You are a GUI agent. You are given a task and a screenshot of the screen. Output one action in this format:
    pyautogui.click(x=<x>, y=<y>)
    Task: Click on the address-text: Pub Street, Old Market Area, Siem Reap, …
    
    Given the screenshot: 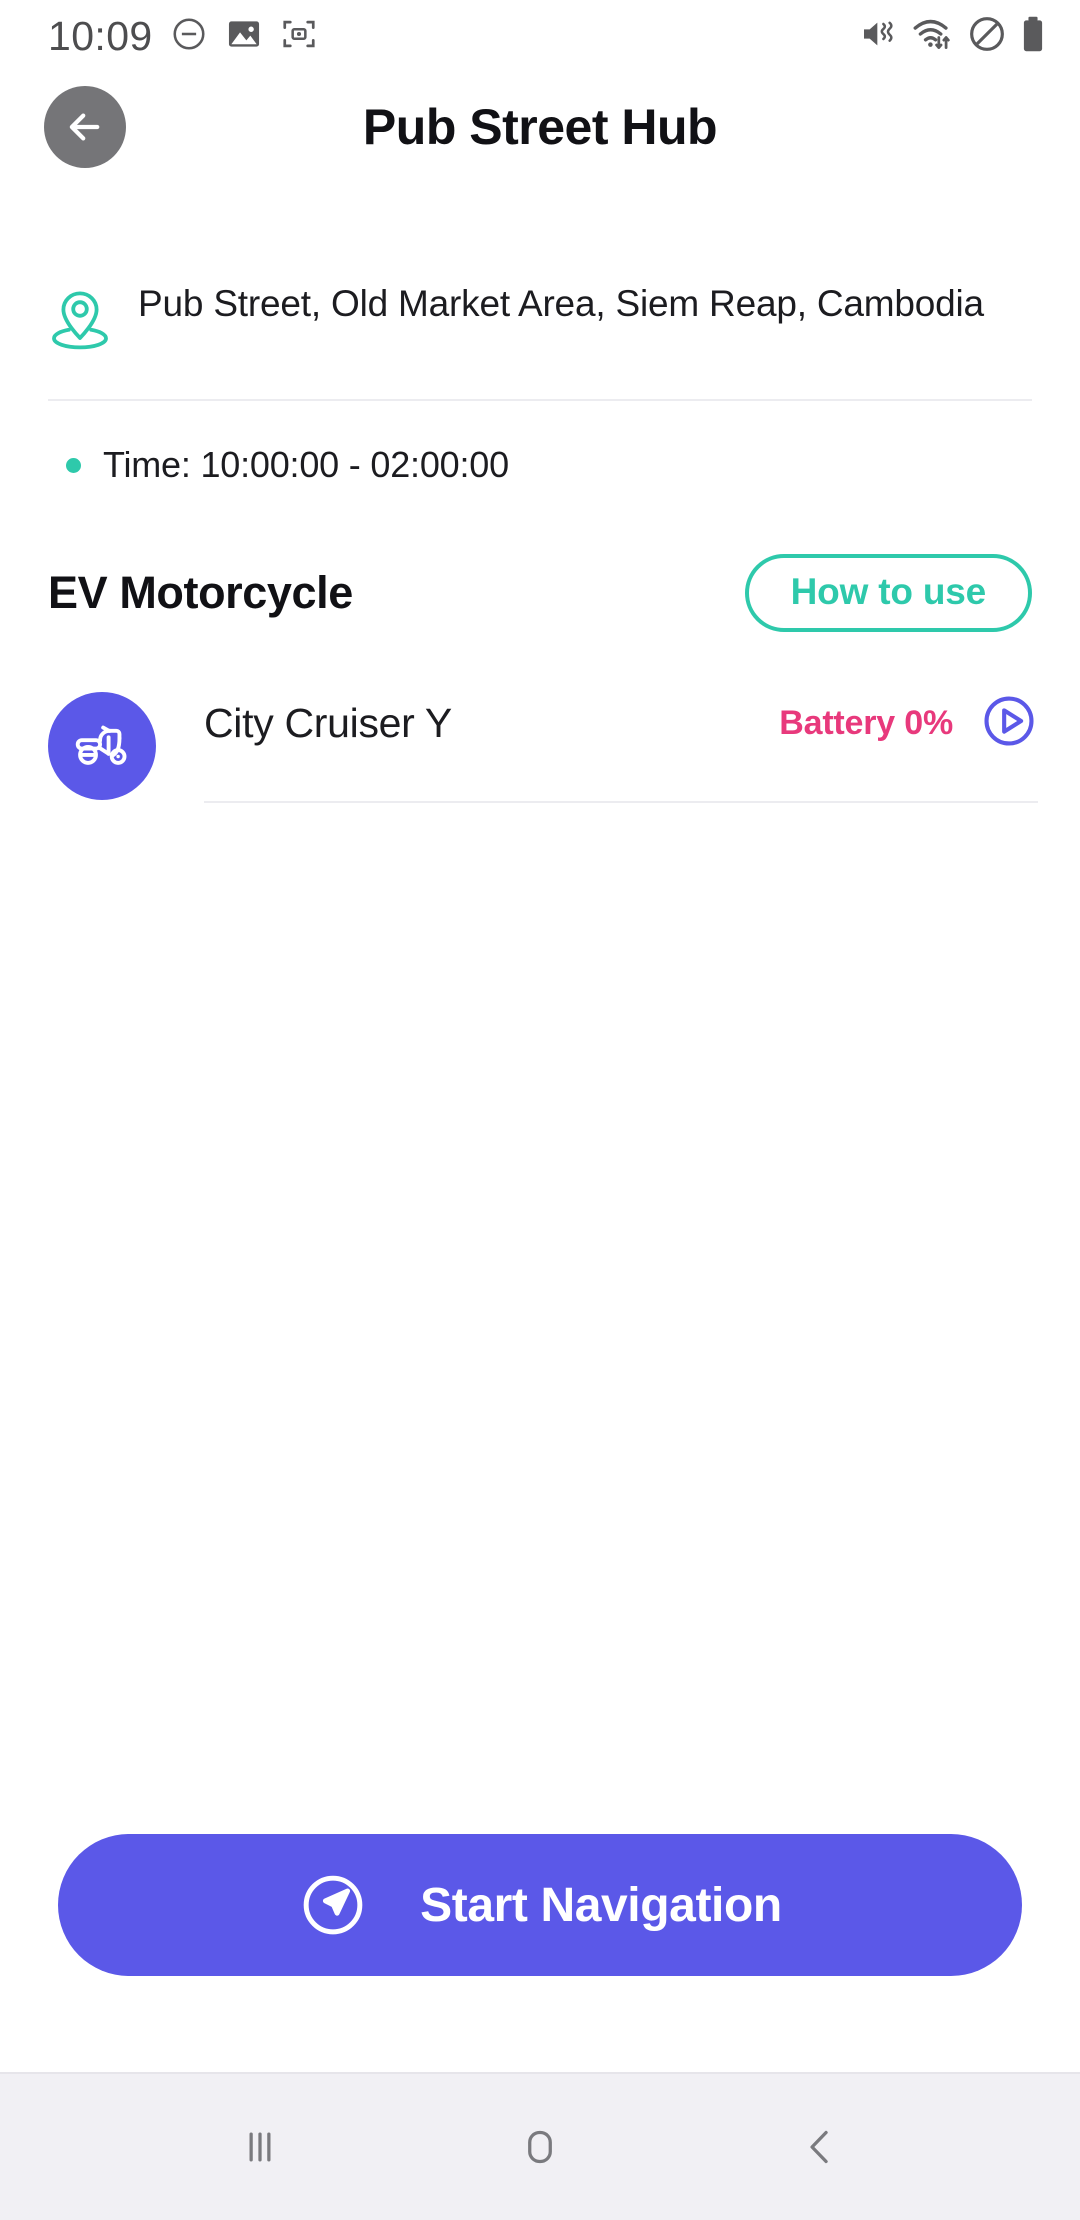 What is the action you would take?
    pyautogui.click(x=561, y=303)
    